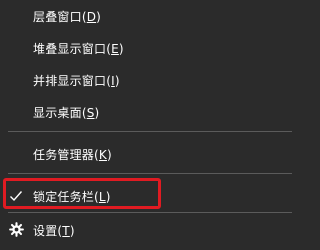  What do you see at coordinates (146, 154) in the screenshot?
I see `menu-item-task-manager: 任务管理器(K)` at bounding box center [146, 154].